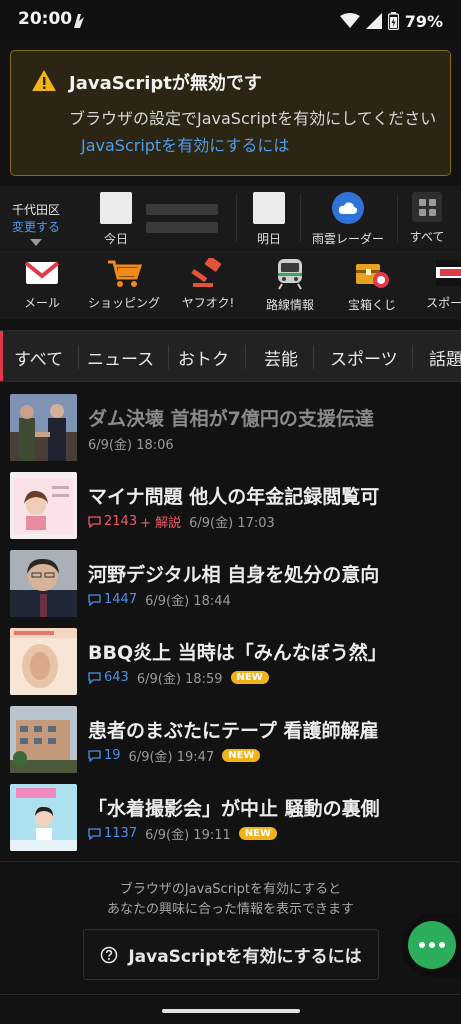 The height and width of the screenshot is (1024, 461). Describe the element at coordinates (112, 755) in the screenshot. I see `comment-number: 19` at that location.